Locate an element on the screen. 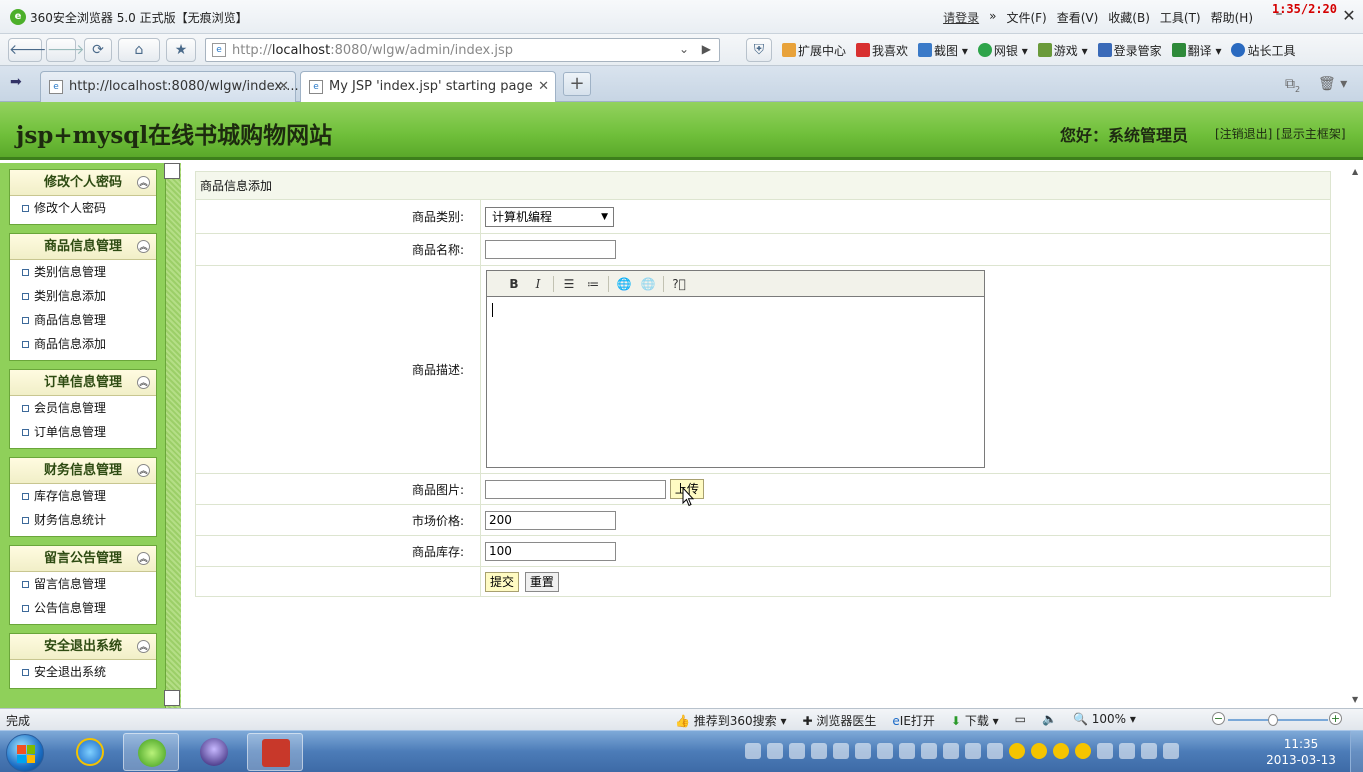  favorites-like-button: 我喜欢 is located at coordinates (882, 50).